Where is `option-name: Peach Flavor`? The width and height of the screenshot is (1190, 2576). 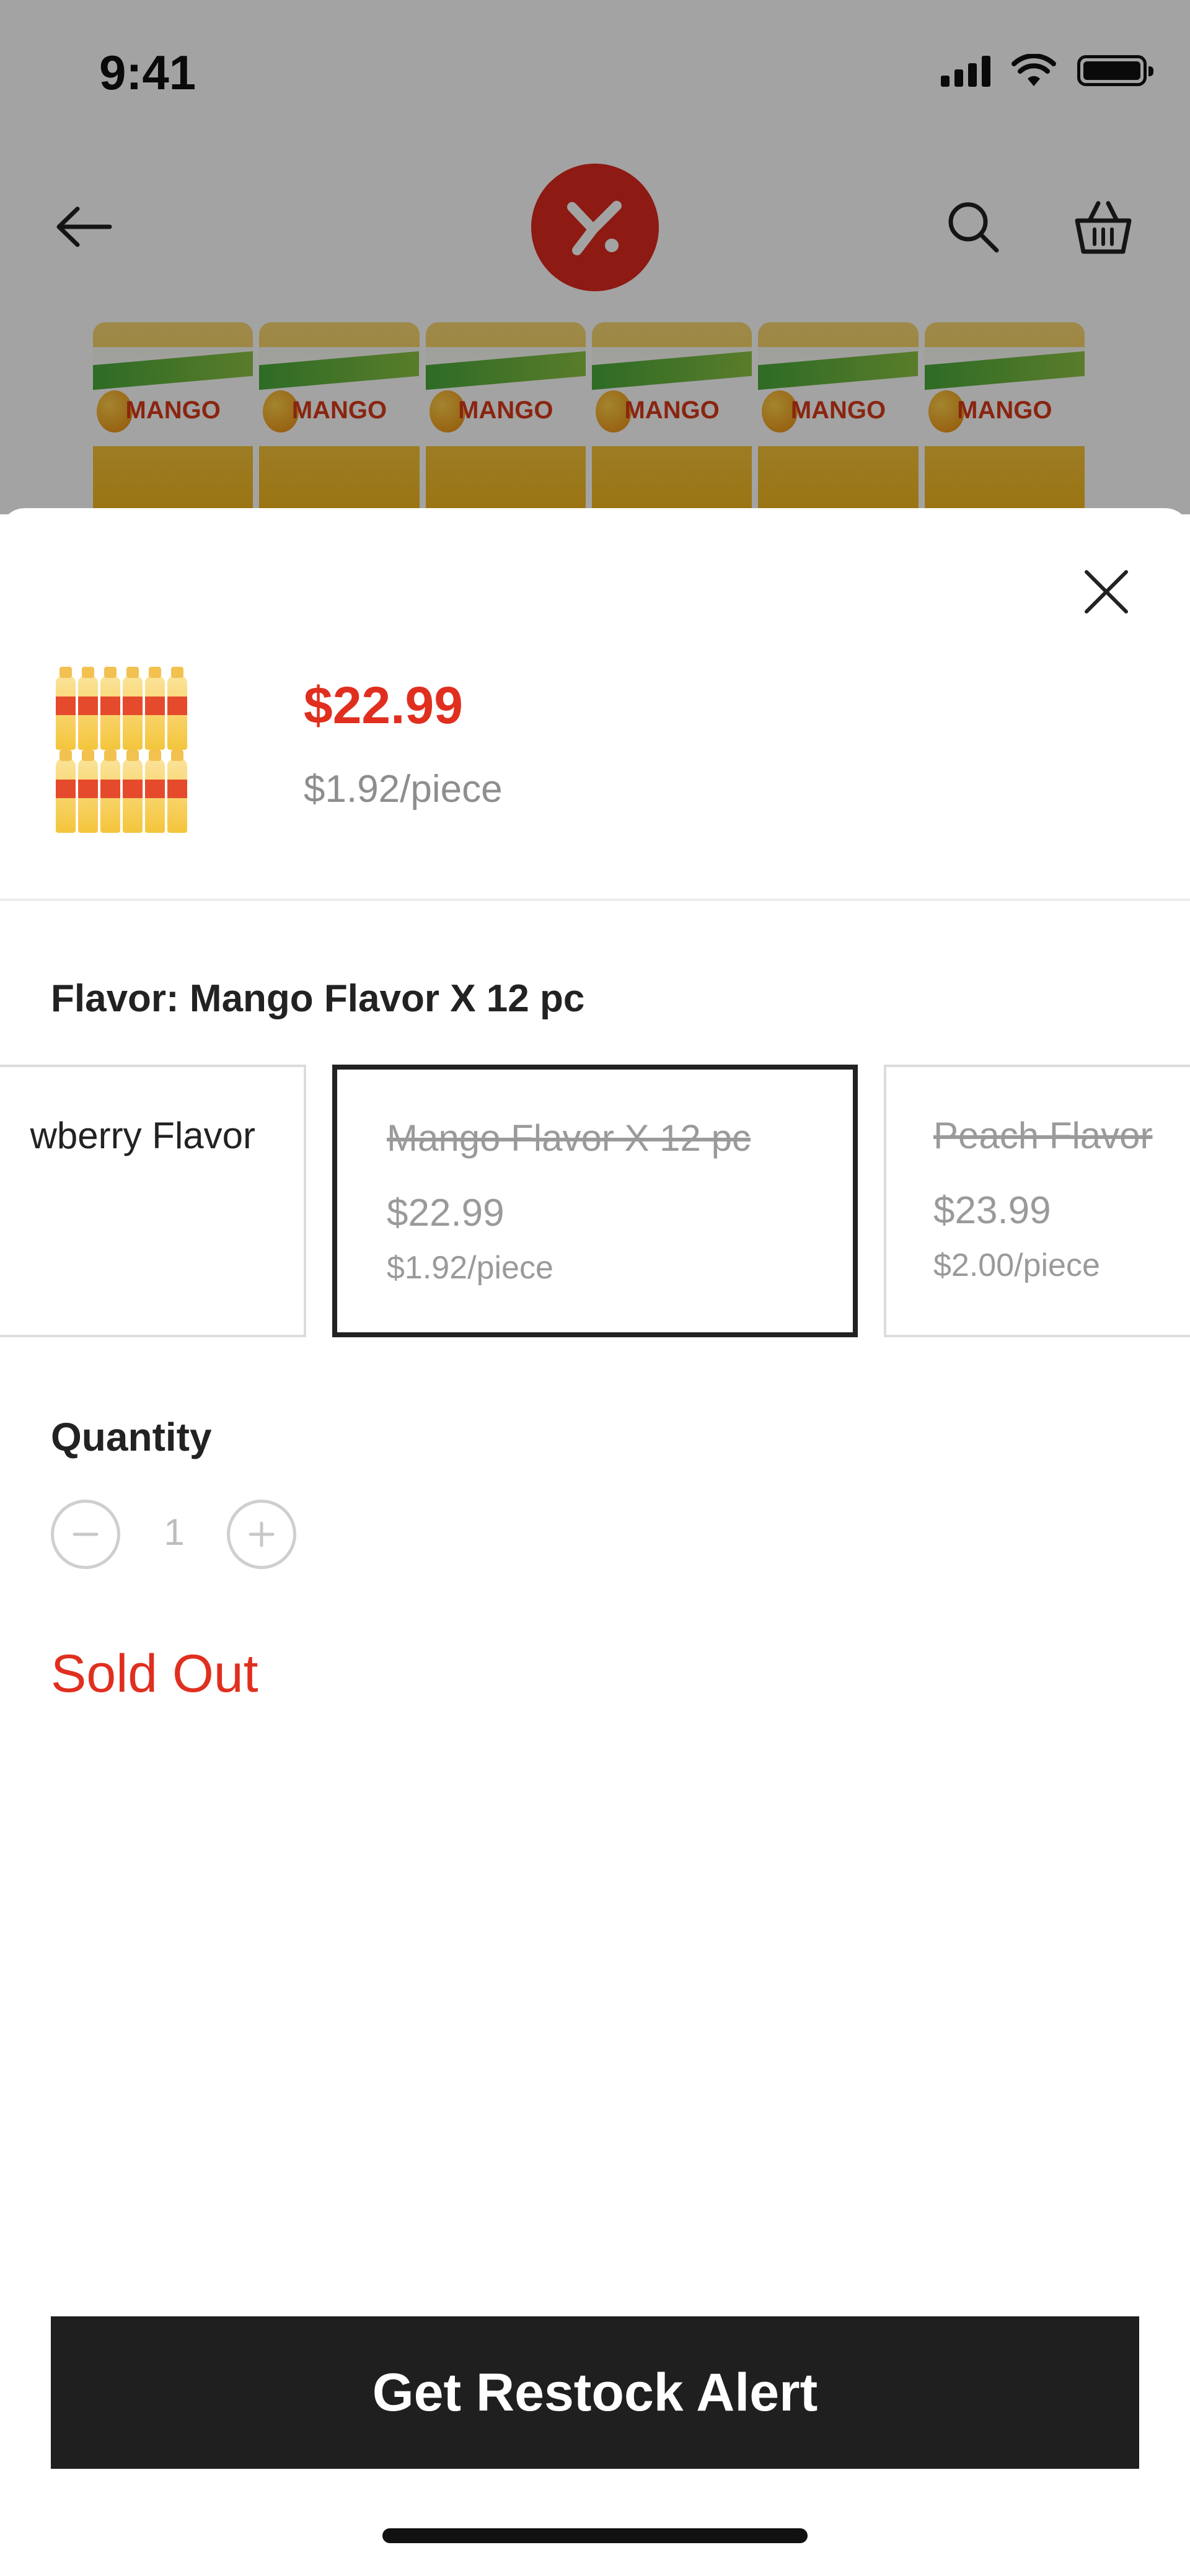
option-name: Peach Flavor is located at coordinates (1043, 1135).